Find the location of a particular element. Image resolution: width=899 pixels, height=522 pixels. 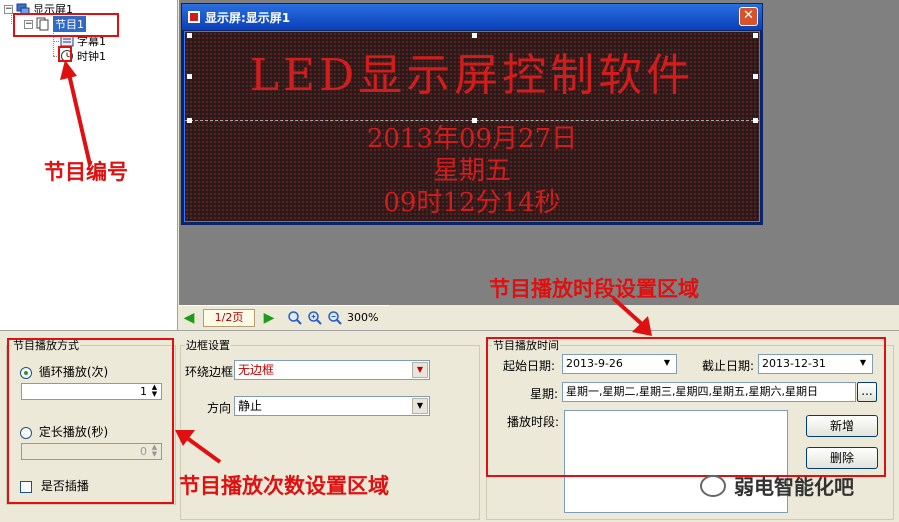

count-region-annotation: 节目播放次数设置区域 is located at coordinates (284, 486).